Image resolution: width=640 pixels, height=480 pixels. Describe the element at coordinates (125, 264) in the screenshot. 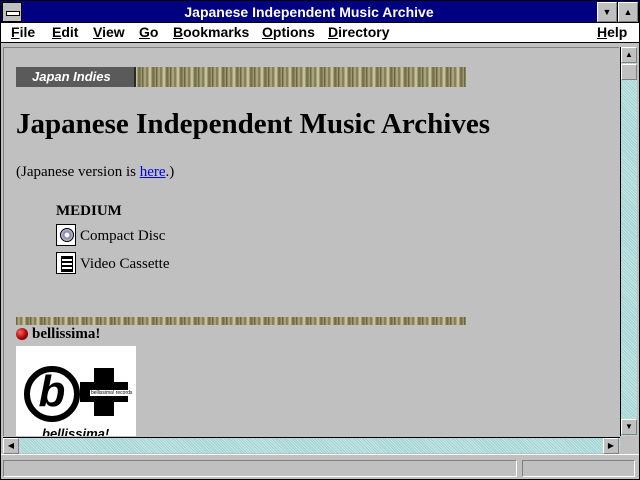

I see `media-label: Video Cassette` at that location.